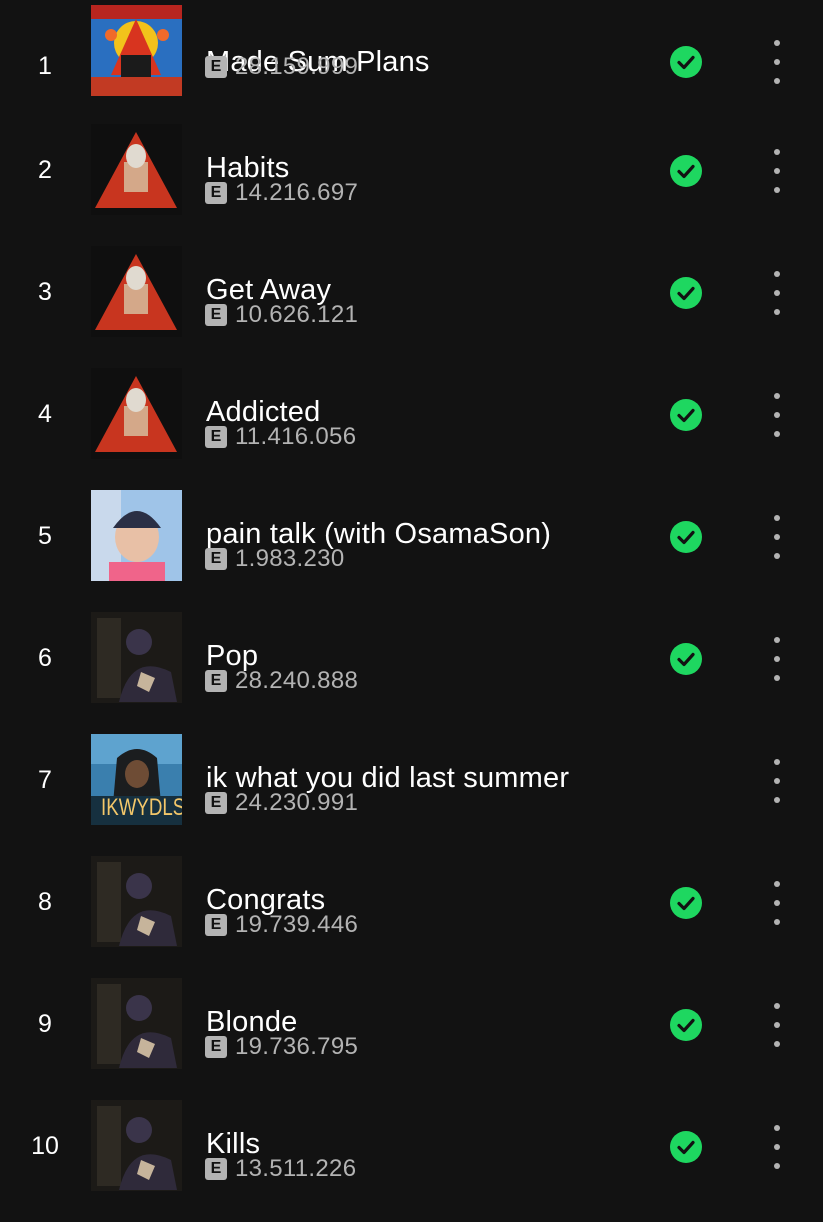  I want to click on track-row: 10 Kills E 13.511.226, so click(411, 1161).